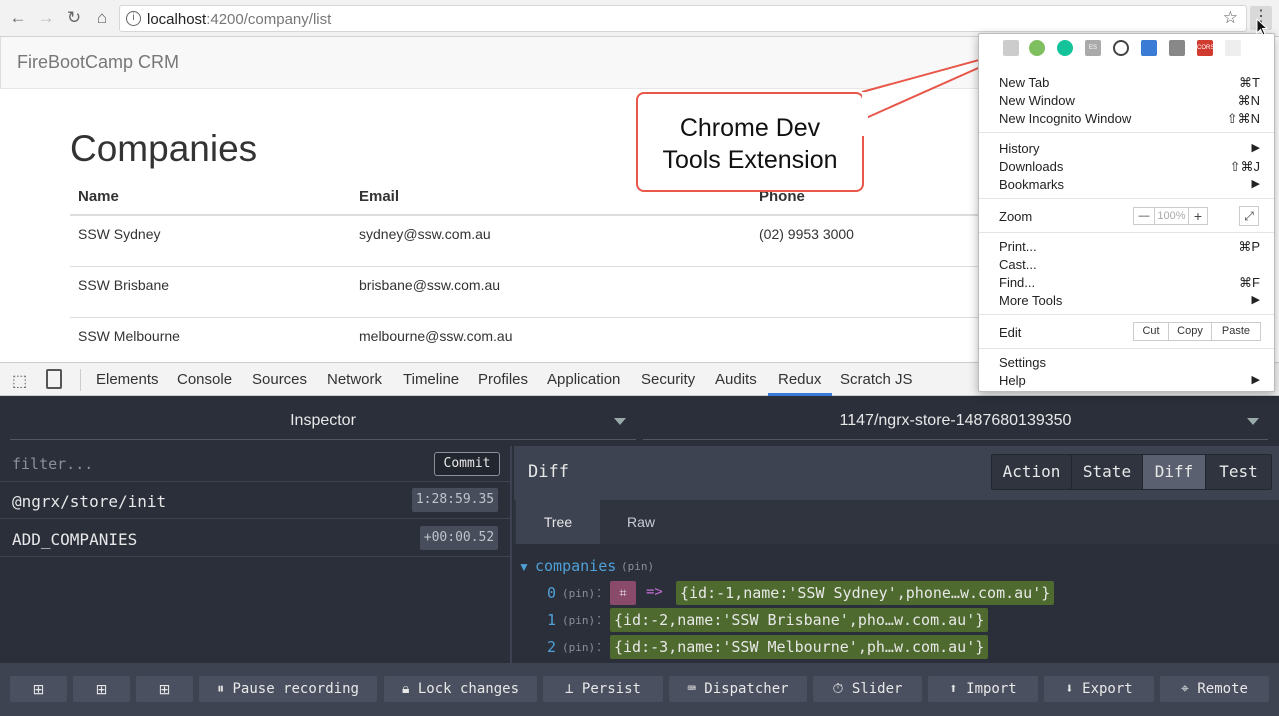 This screenshot has height=716, width=1279. I want to click on menu-item-settings: Settings, so click(1022, 362).